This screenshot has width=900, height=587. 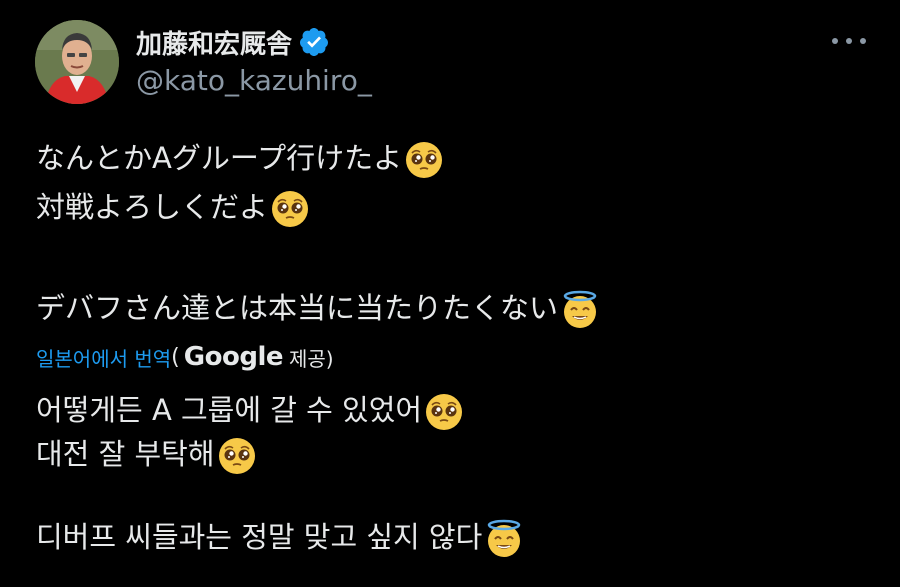 I want to click on more-options-icon, so click(x=849, y=41).